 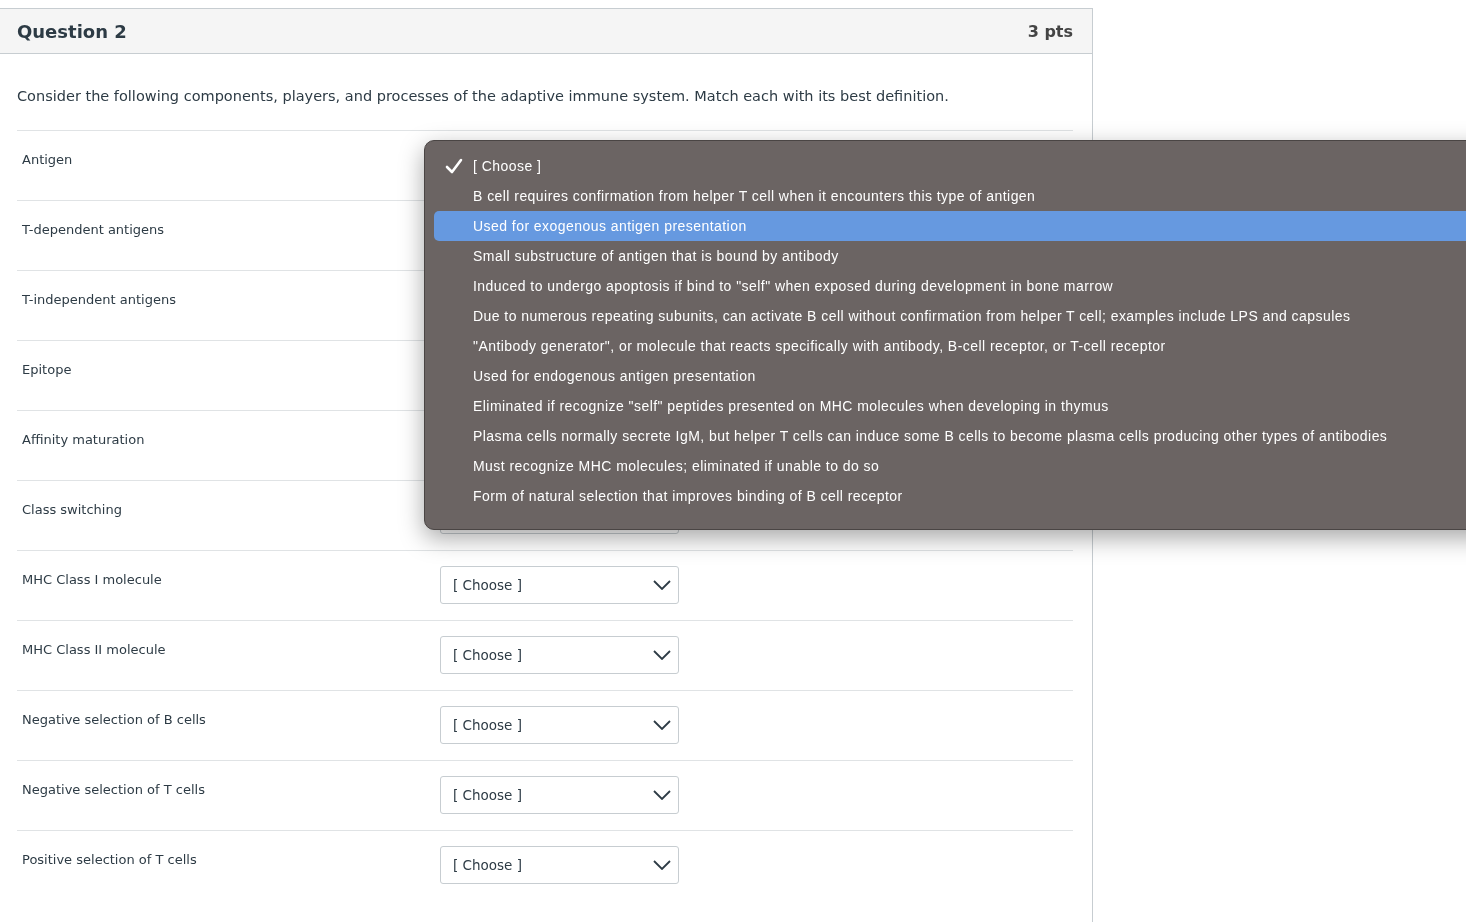 I want to click on dropdown-option: Eliminated if recognize "self" peptides presented on MHC molecules when developing in thymus, so click(x=950, y=406).